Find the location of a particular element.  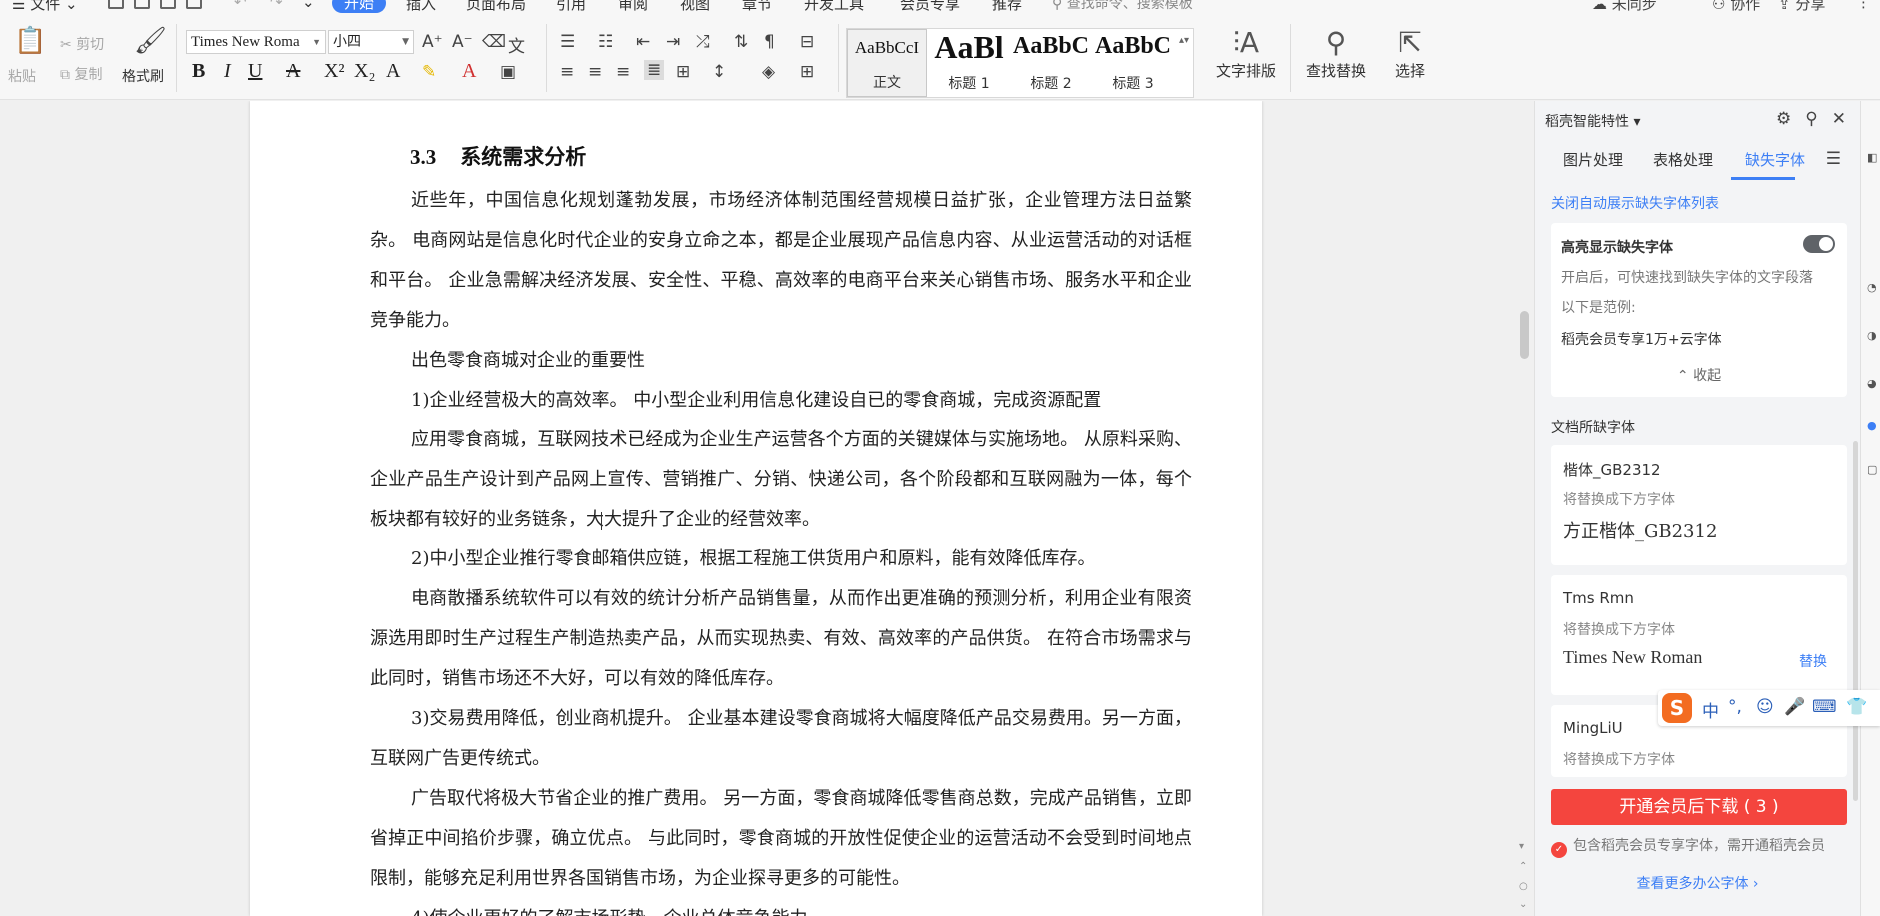

phonetic-icon: 文 is located at coordinates (516, 44).